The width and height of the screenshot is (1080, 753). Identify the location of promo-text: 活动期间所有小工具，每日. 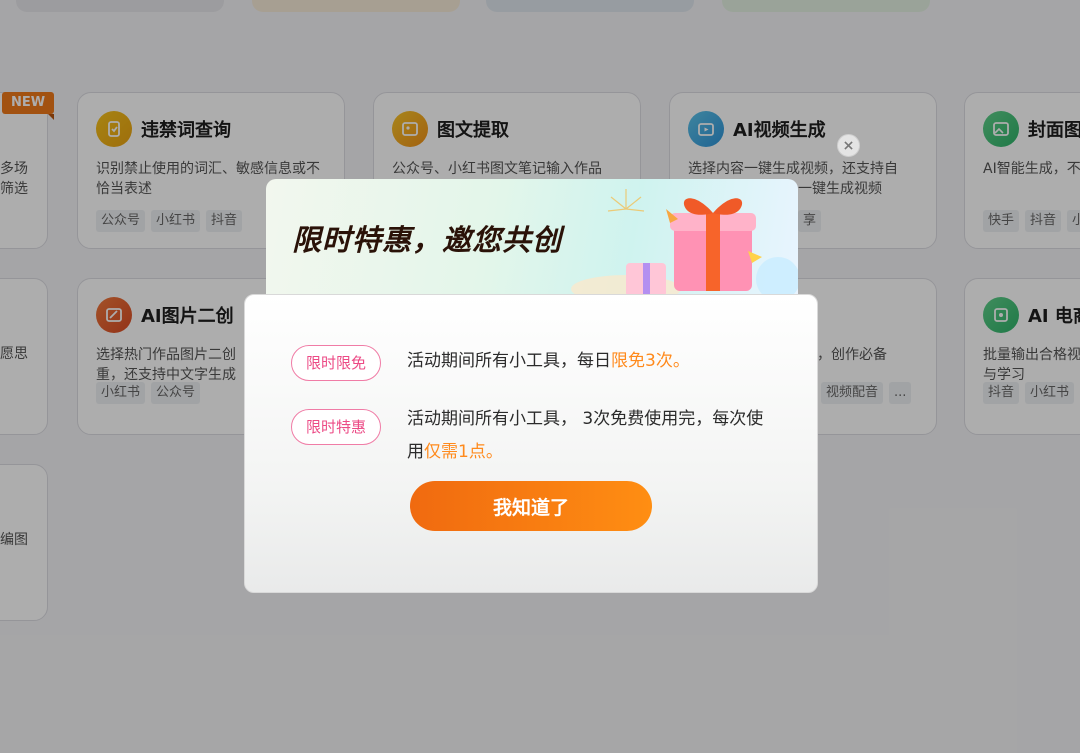
(509, 361).